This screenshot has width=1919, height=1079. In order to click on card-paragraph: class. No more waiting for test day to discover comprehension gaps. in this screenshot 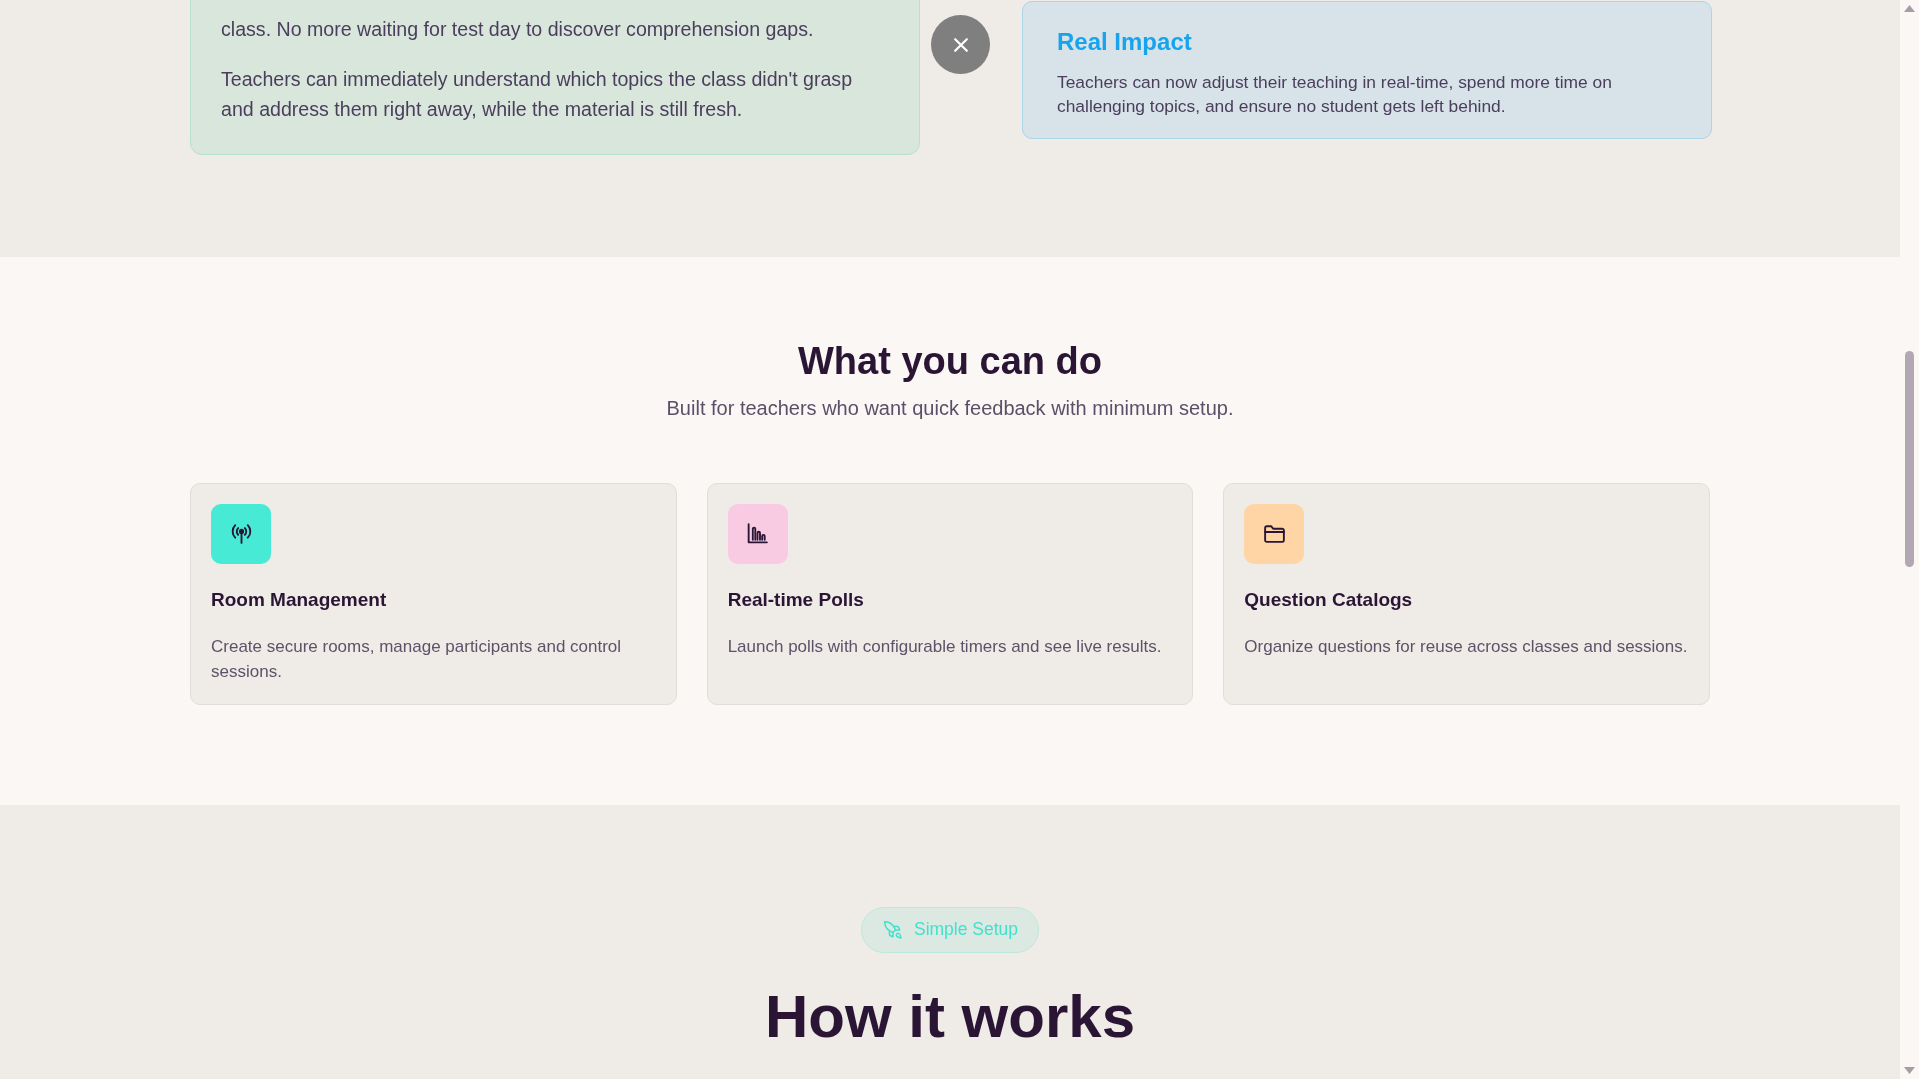, I will do `click(518, 29)`.